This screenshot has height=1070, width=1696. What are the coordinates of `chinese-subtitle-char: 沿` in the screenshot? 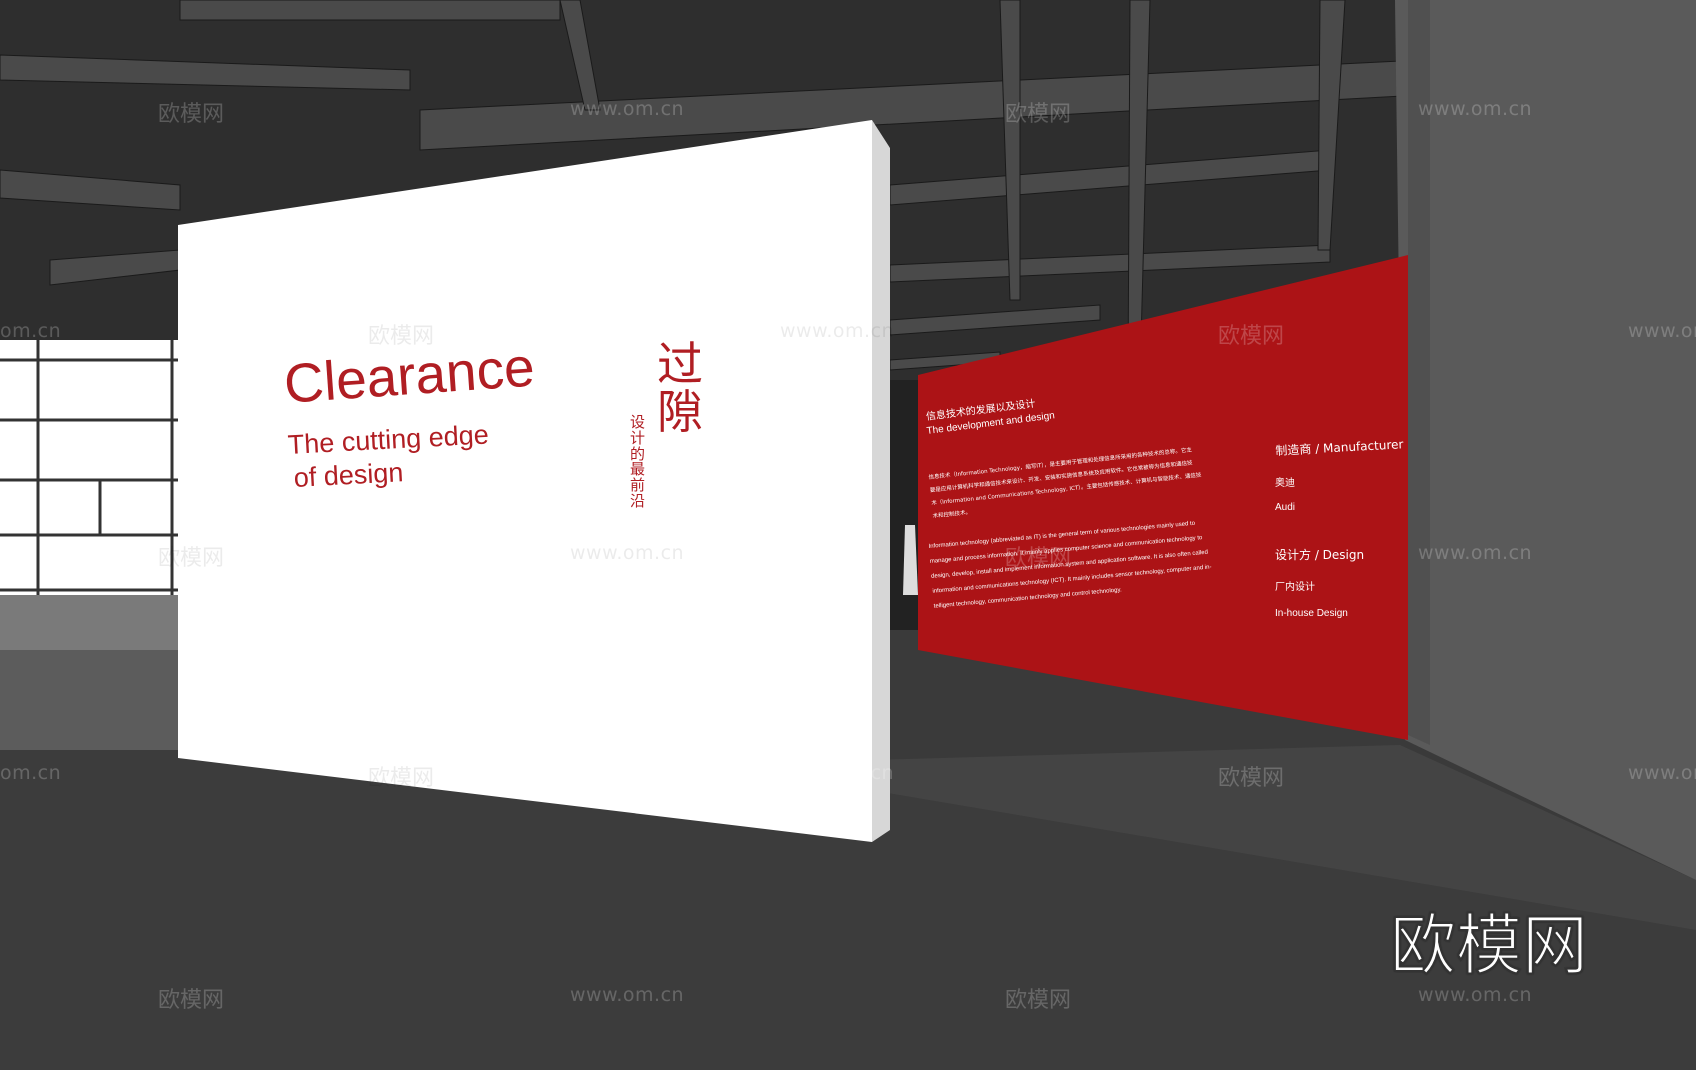 It's located at (638, 500).